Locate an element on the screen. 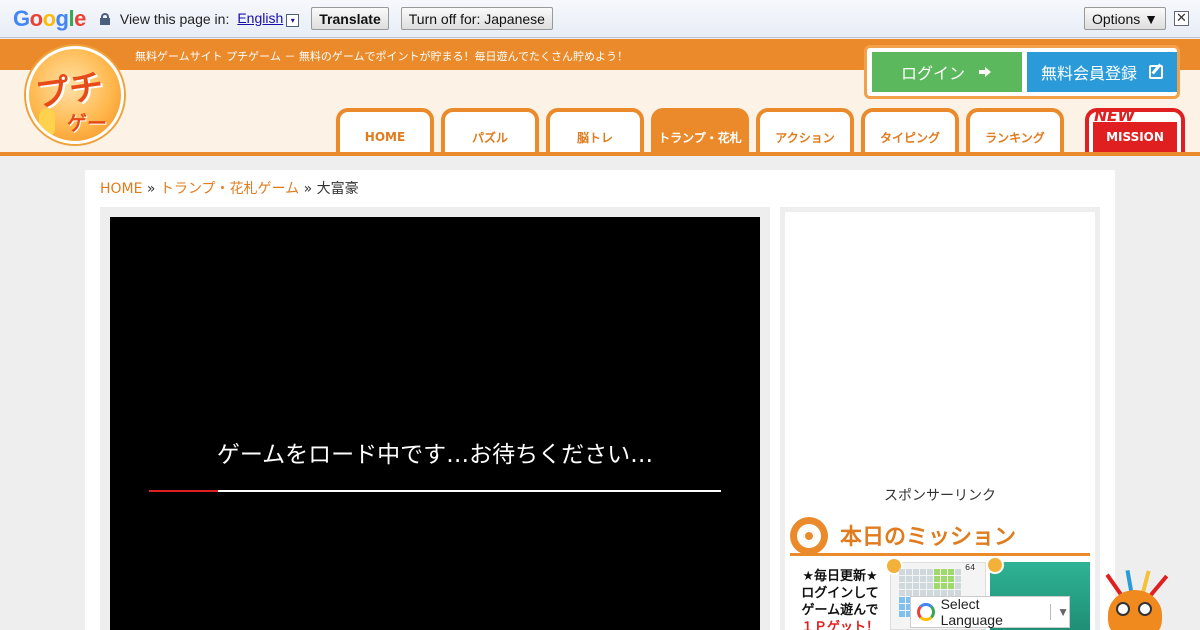 This screenshot has height=630, width=1200. chevron-down-icon: ▼ is located at coordinates (1063, 612).